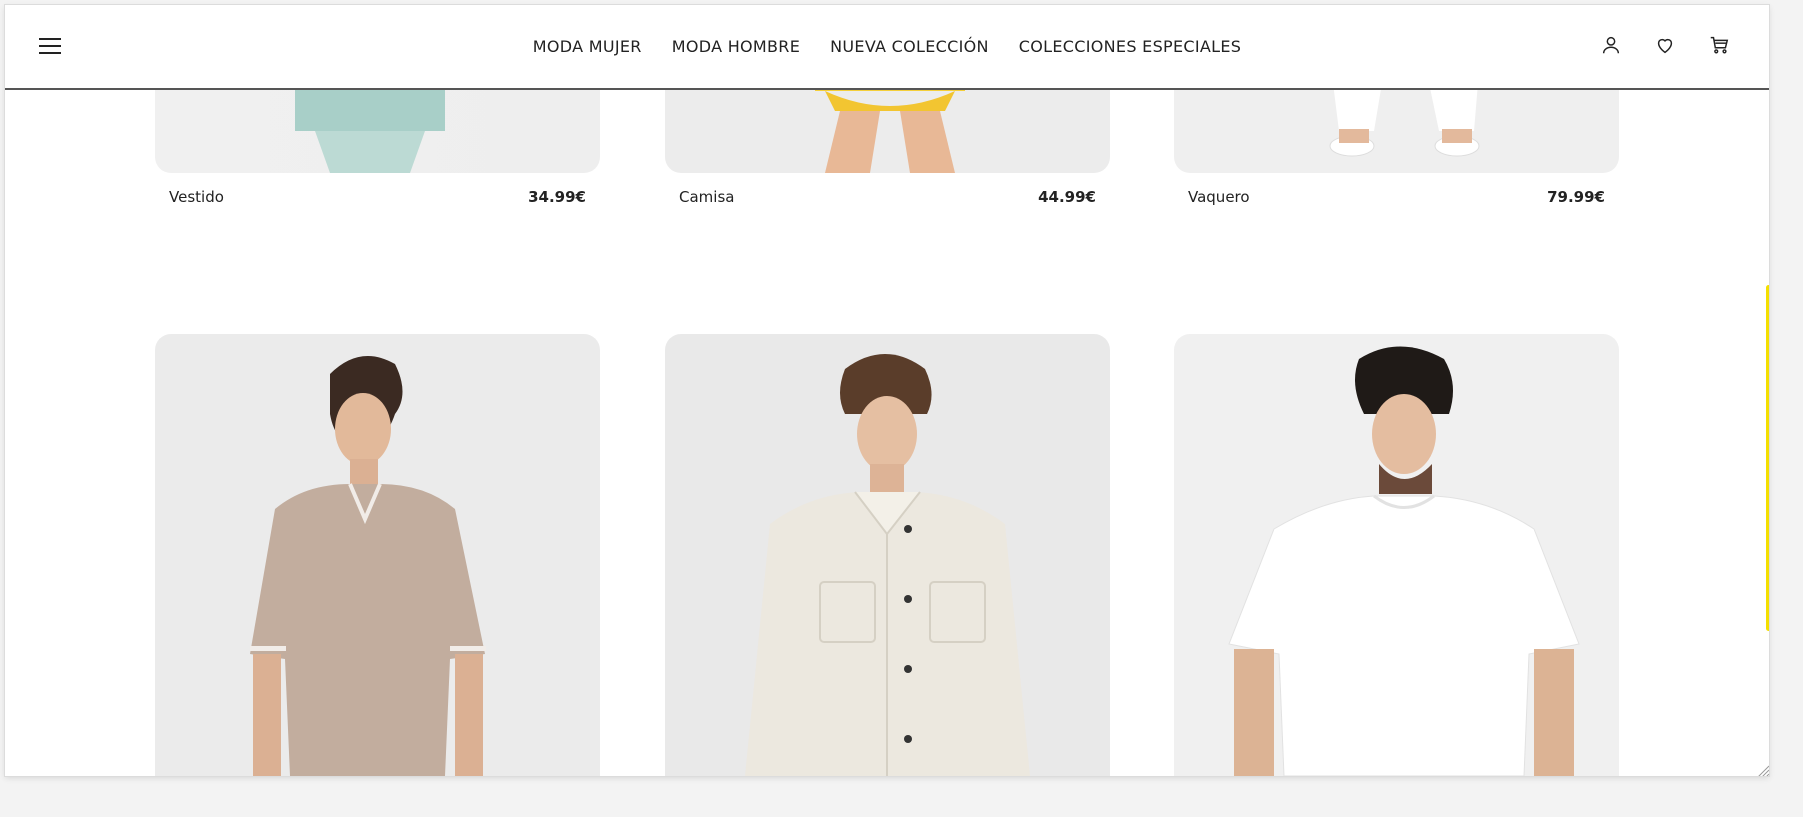 This screenshot has height=817, width=1803. Describe the element at coordinates (1767, 458) in the screenshot. I see `scroll-highlight` at that location.